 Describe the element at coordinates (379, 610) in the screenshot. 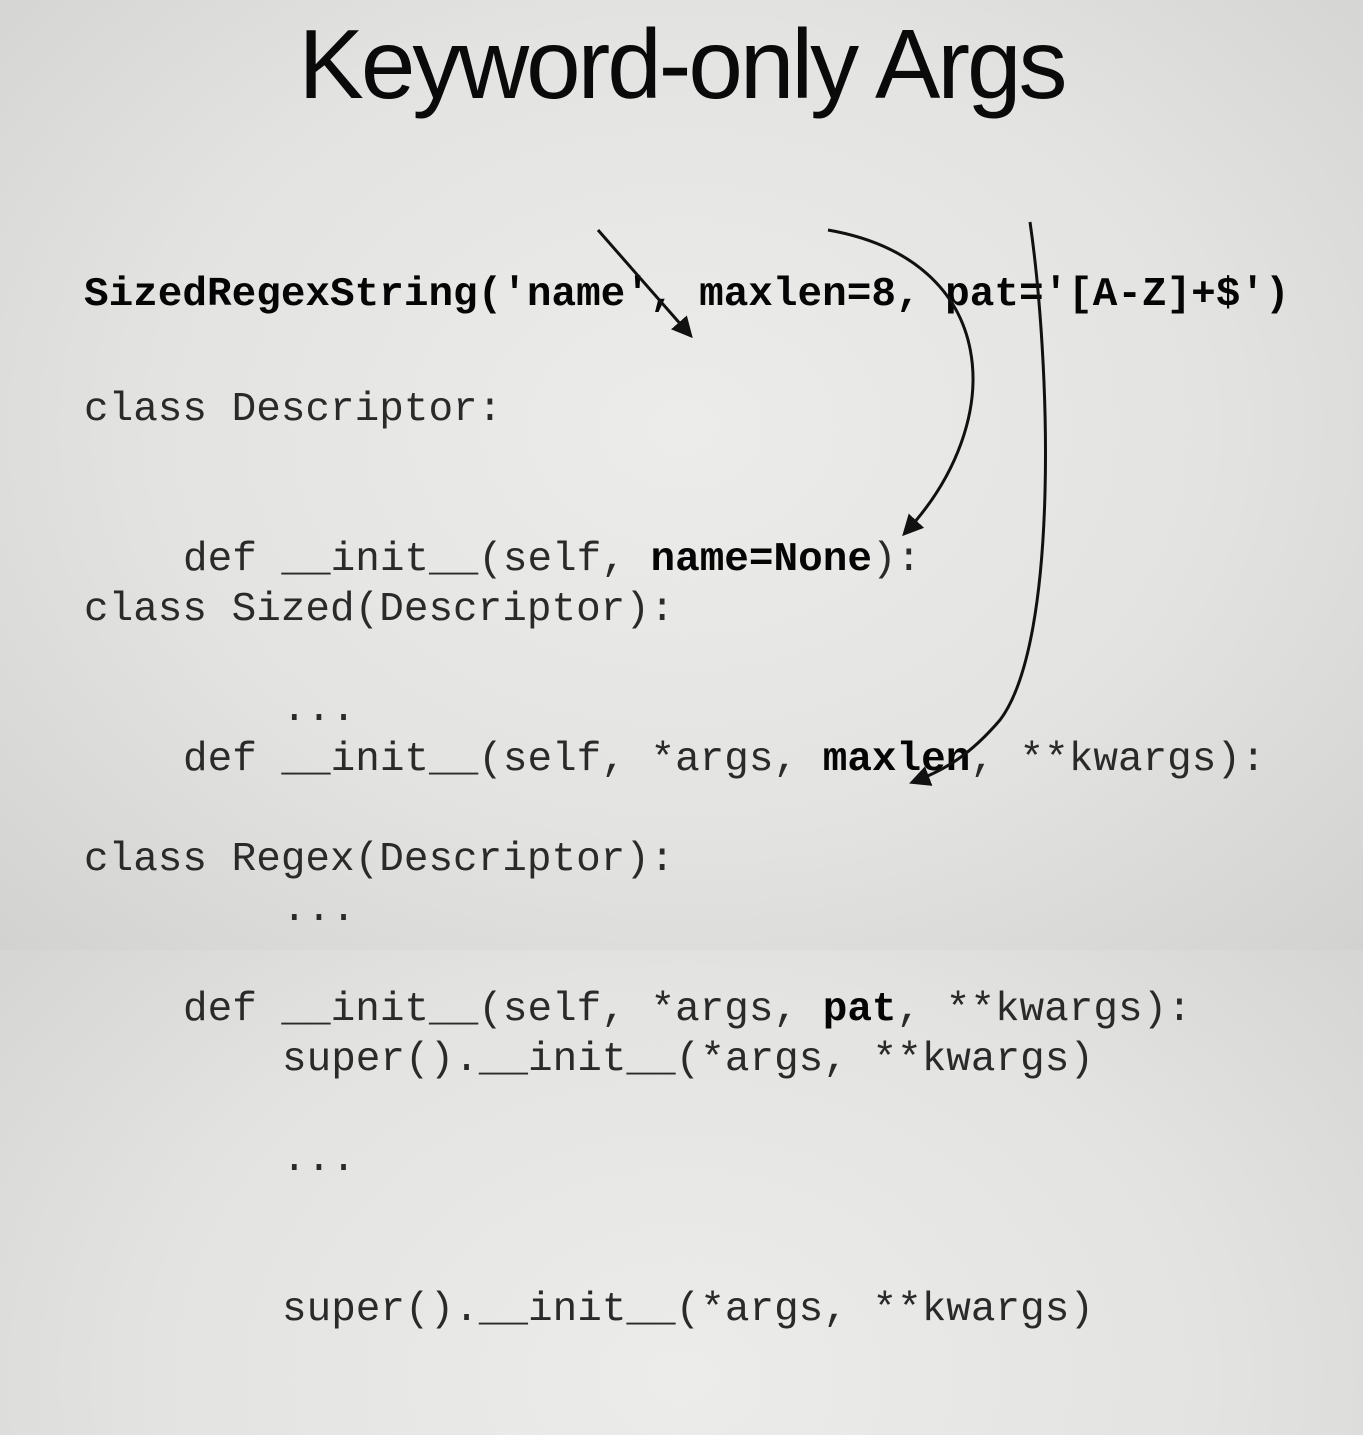

I see `sized-class-header: class Sized(Descriptor):` at that location.